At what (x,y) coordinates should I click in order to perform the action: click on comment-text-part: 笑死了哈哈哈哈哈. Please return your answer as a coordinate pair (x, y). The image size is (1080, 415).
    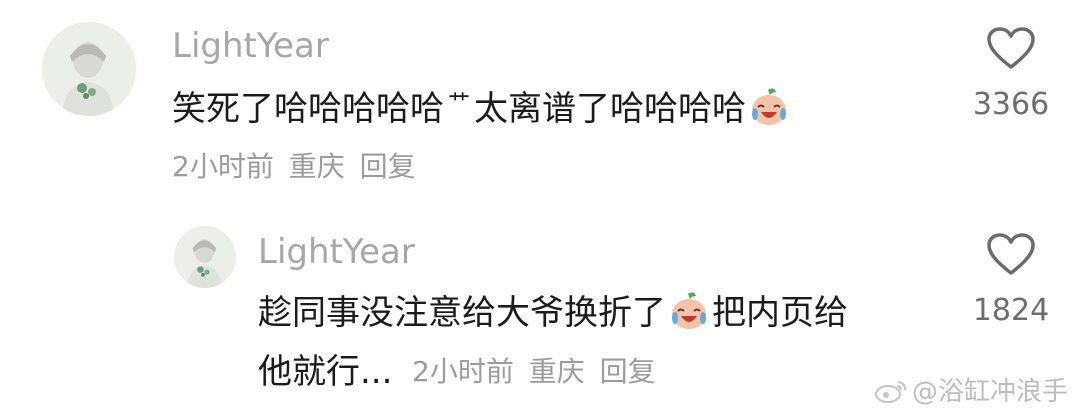
    Looking at the image, I should click on (308, 109).